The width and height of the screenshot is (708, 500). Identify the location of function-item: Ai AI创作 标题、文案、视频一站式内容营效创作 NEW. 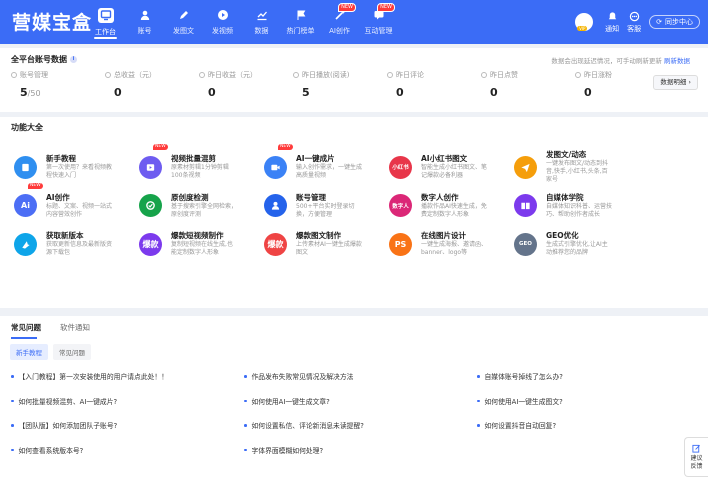
(76, 204).